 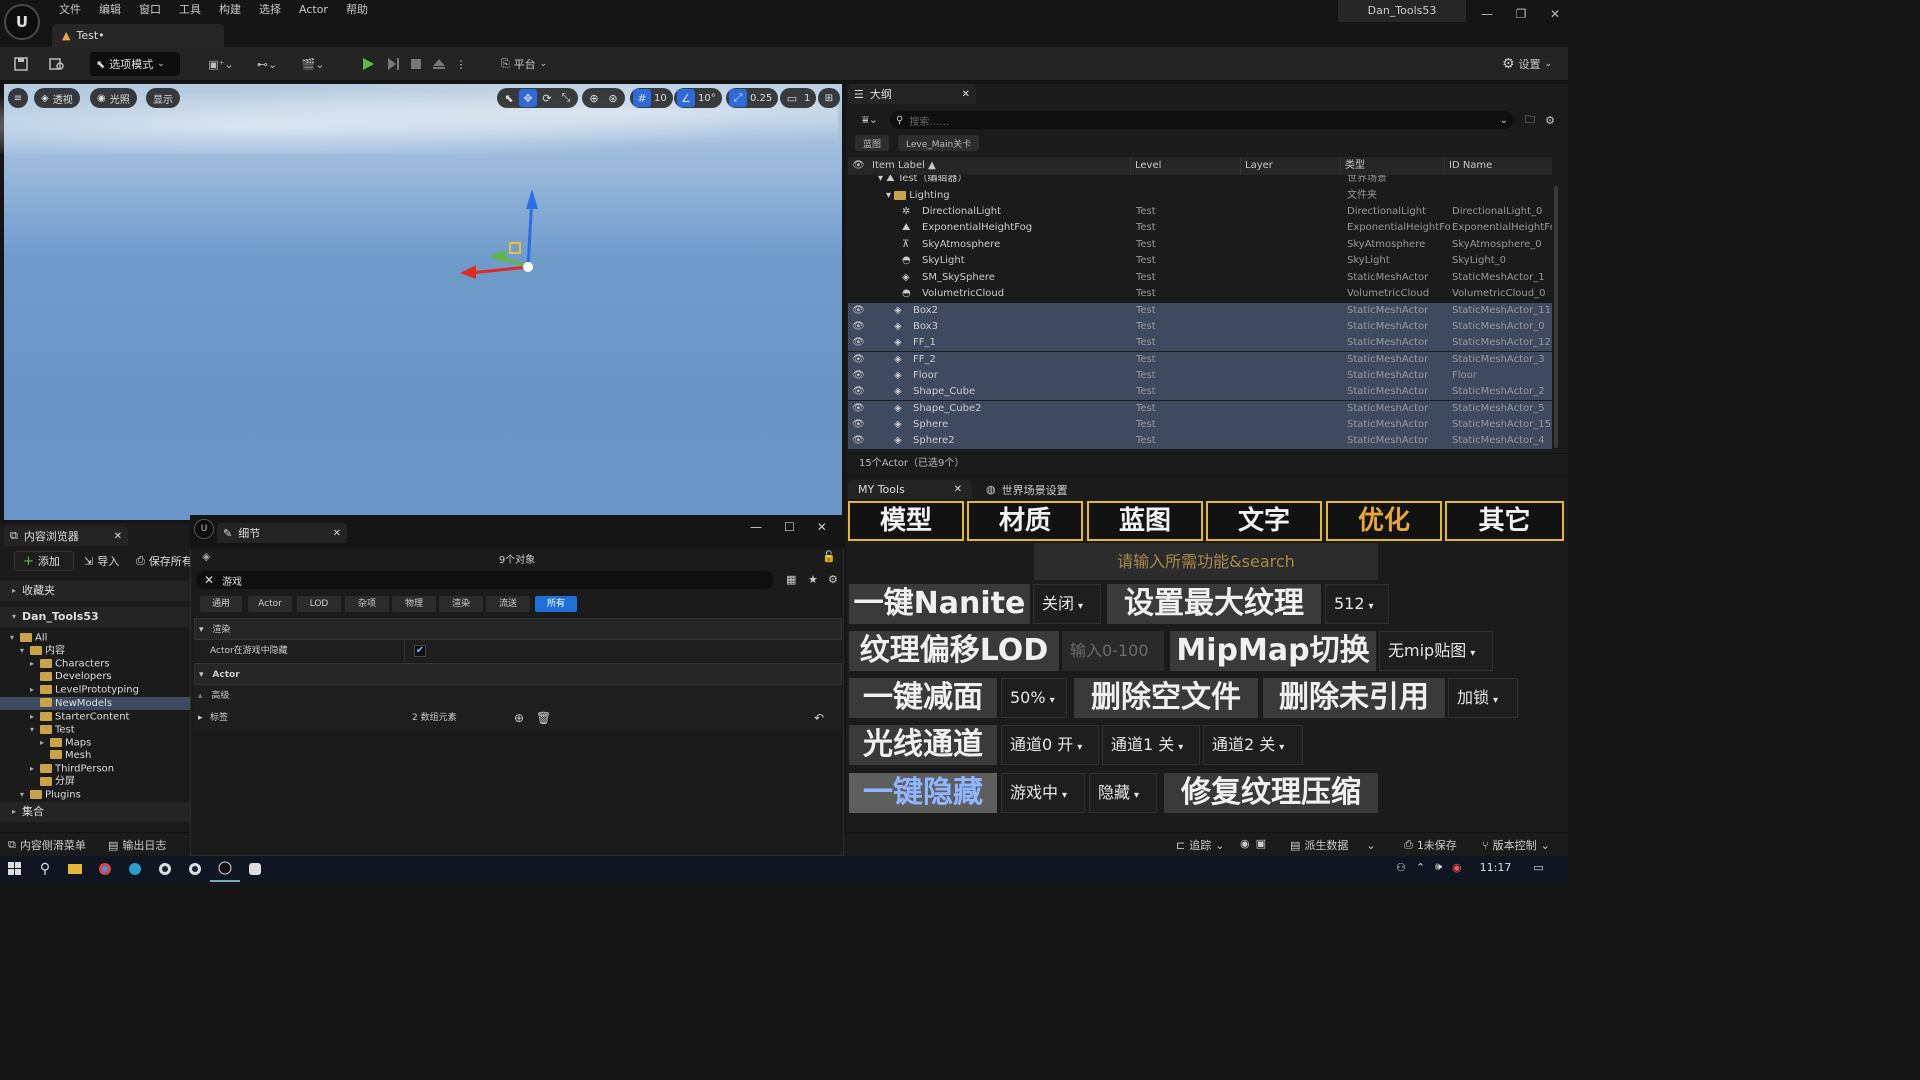 What do you see at coordinates (556, 604) in the screenshot?
I see `filter-all: 所有` at bounding box center [556, 604].